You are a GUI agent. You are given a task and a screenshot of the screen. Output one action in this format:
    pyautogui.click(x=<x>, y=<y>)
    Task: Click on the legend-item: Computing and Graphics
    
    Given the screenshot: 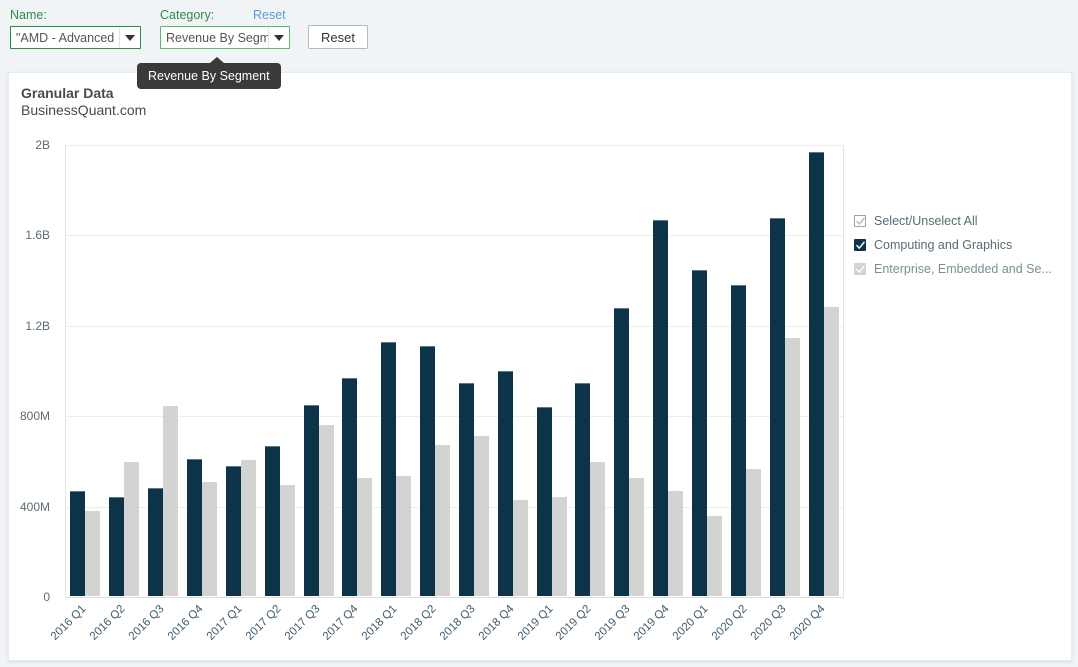 What is the action you would take?
    pyautogui.click(x=961, y=245)
    